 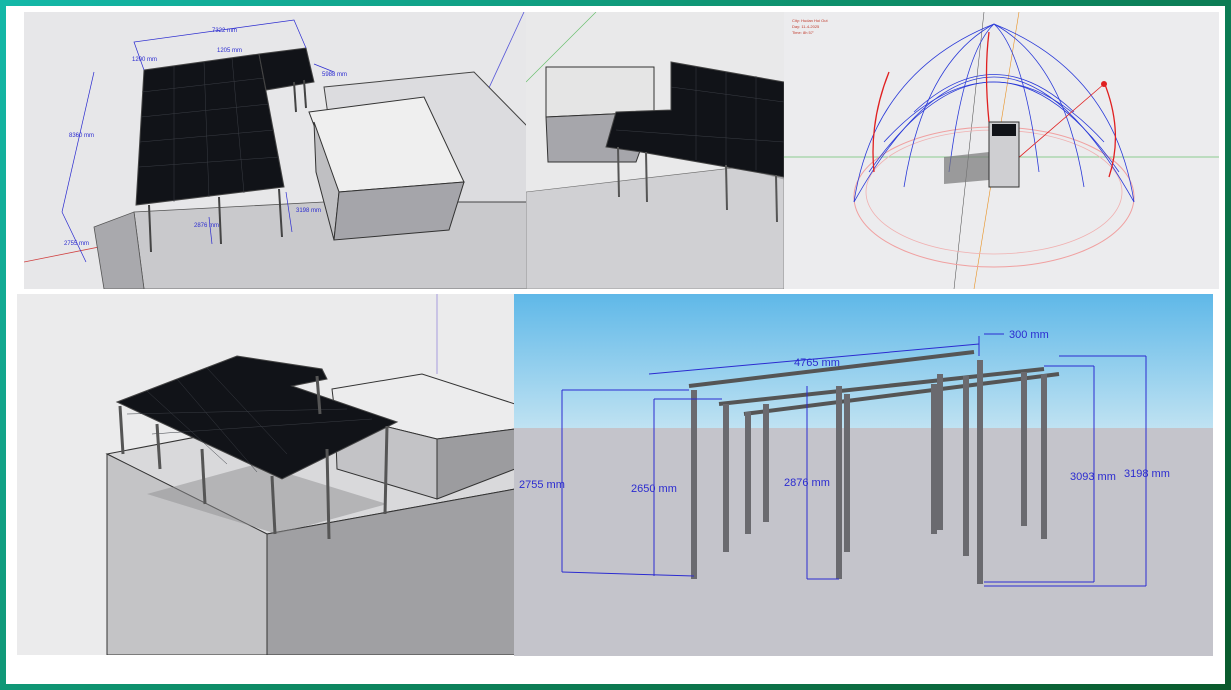 What do you see at coordinates (308, 211) in the screenshot?
I see `dim-right-height: 3198 mm` at bounding box center [308, 211].